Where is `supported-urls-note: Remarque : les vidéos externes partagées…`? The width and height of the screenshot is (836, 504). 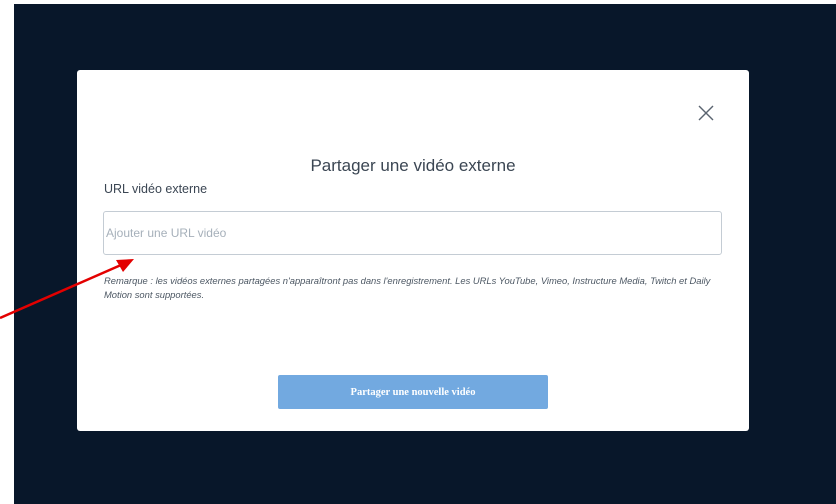 supported-urls-note: Remarque : les vidéos externes partagées… is located at coordinates (407, 287).